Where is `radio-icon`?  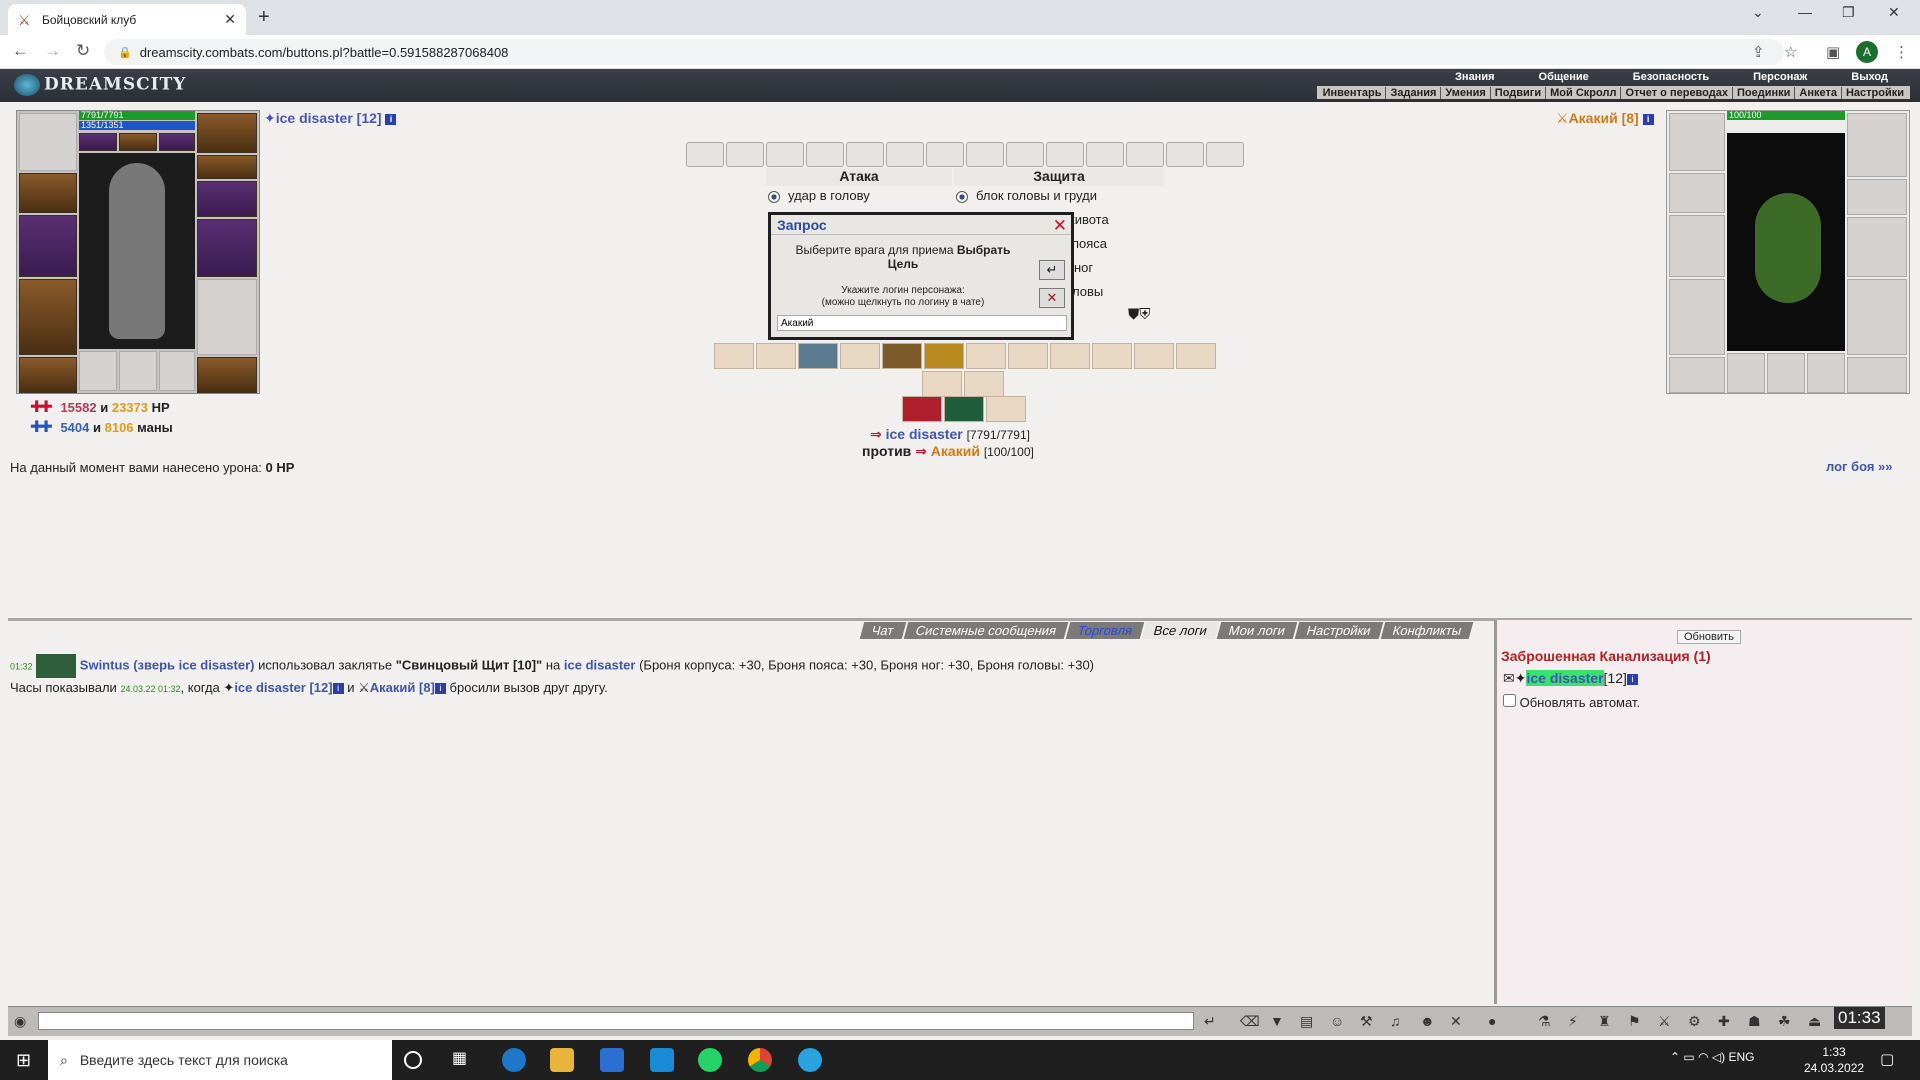 radio-icon is located at coordinates (774, 196).